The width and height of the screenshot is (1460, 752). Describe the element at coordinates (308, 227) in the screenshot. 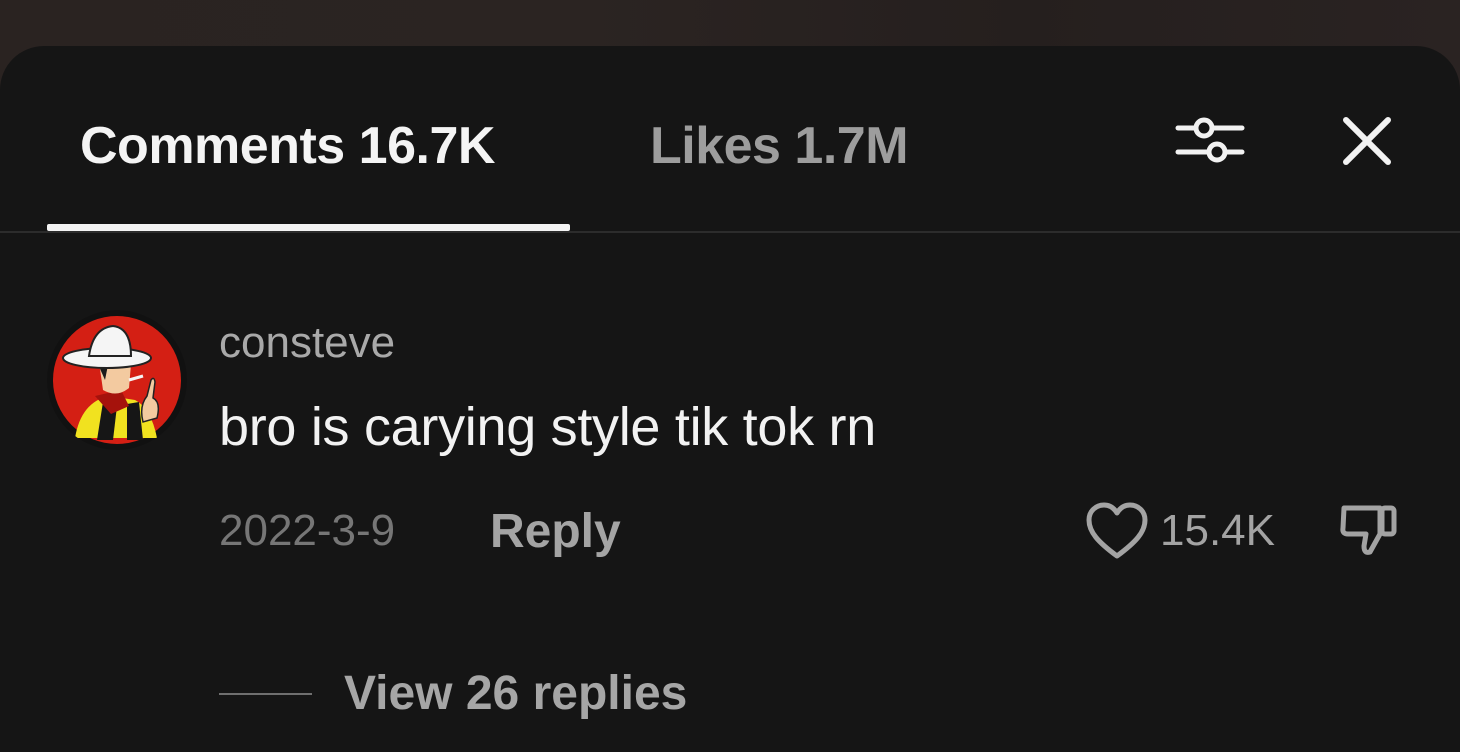

I see `active-tab-indicator` at that location.